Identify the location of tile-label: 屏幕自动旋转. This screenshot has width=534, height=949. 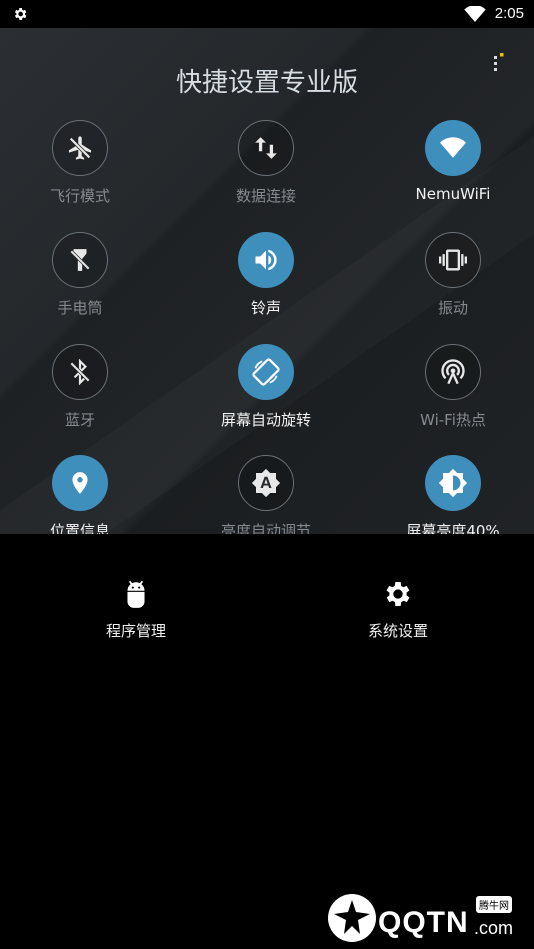
(265, 420).